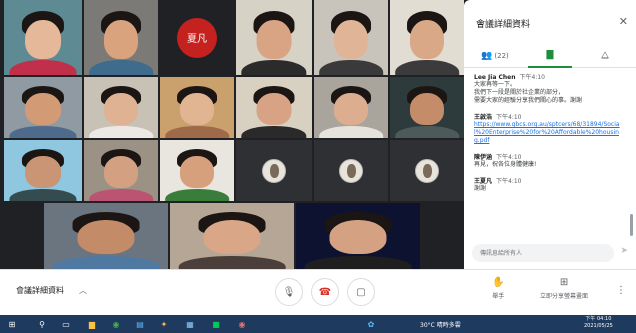  What do you see at coordinates (549, 160) in the screenshot?
I see `chat-message: 陳伊涵 下午4:10 再見，祝各位身體健康!` at bounding box center [549, 160].